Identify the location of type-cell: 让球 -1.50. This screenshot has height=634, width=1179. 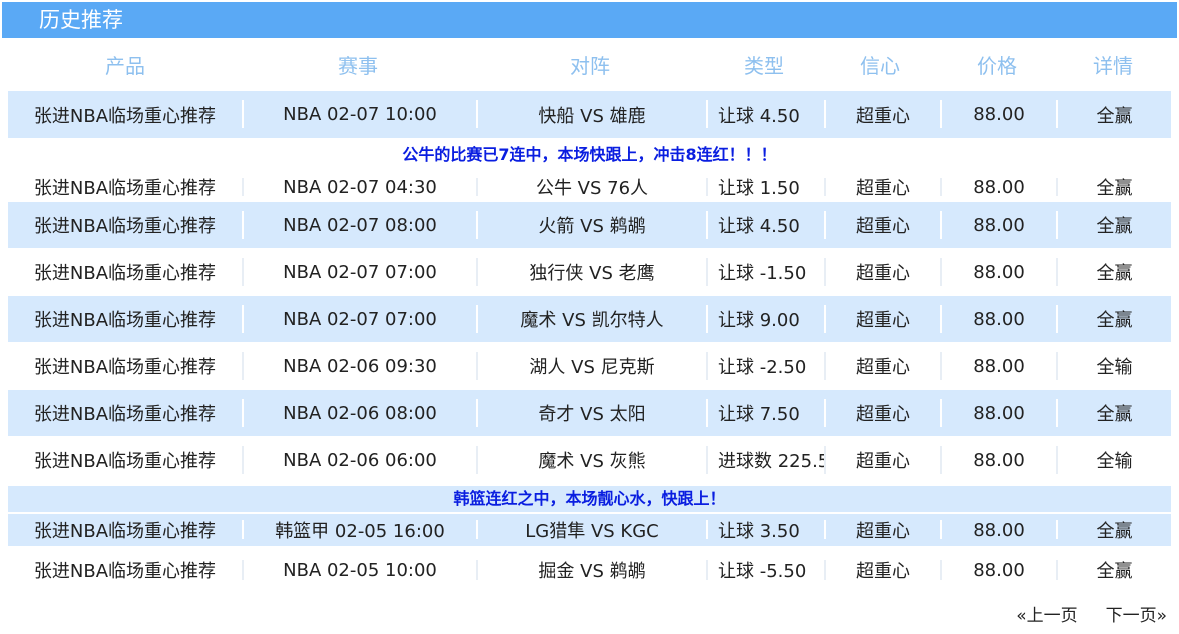
(762, 273).